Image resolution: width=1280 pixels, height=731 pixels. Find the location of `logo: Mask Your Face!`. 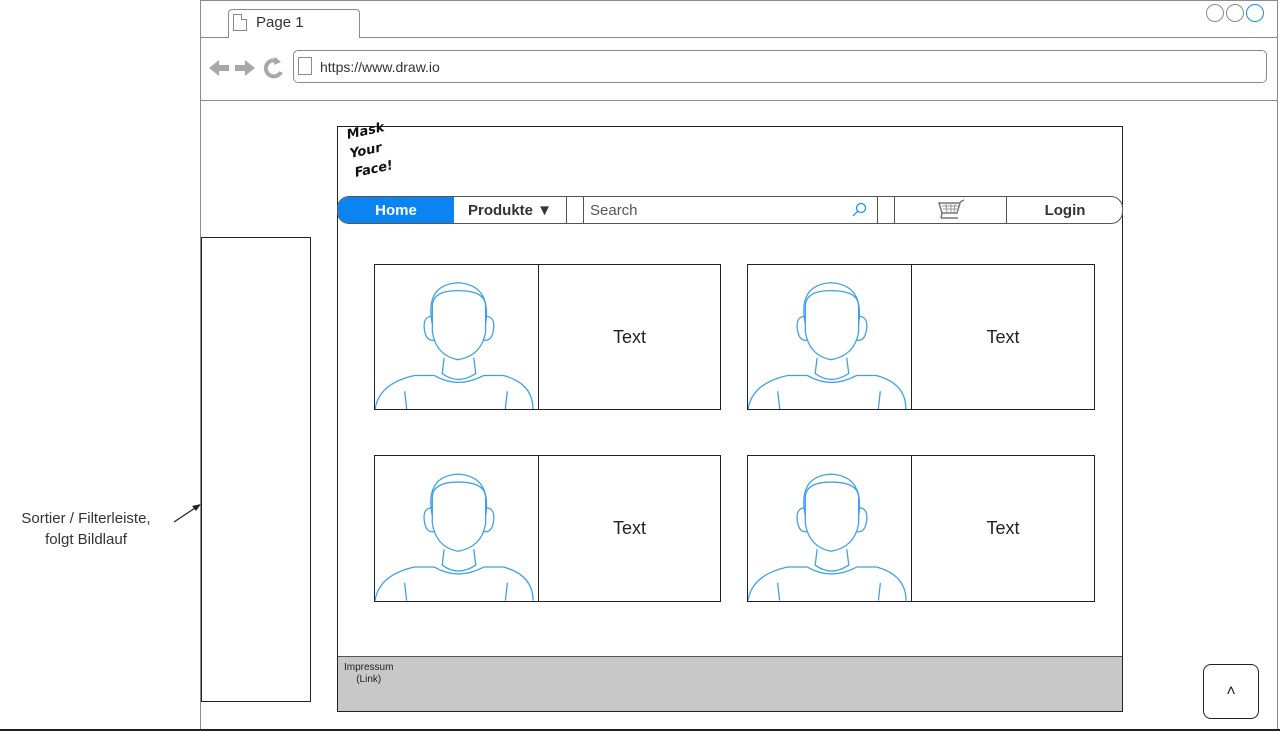

logo: Mask Your Face! is located at coordinates (380, 158).